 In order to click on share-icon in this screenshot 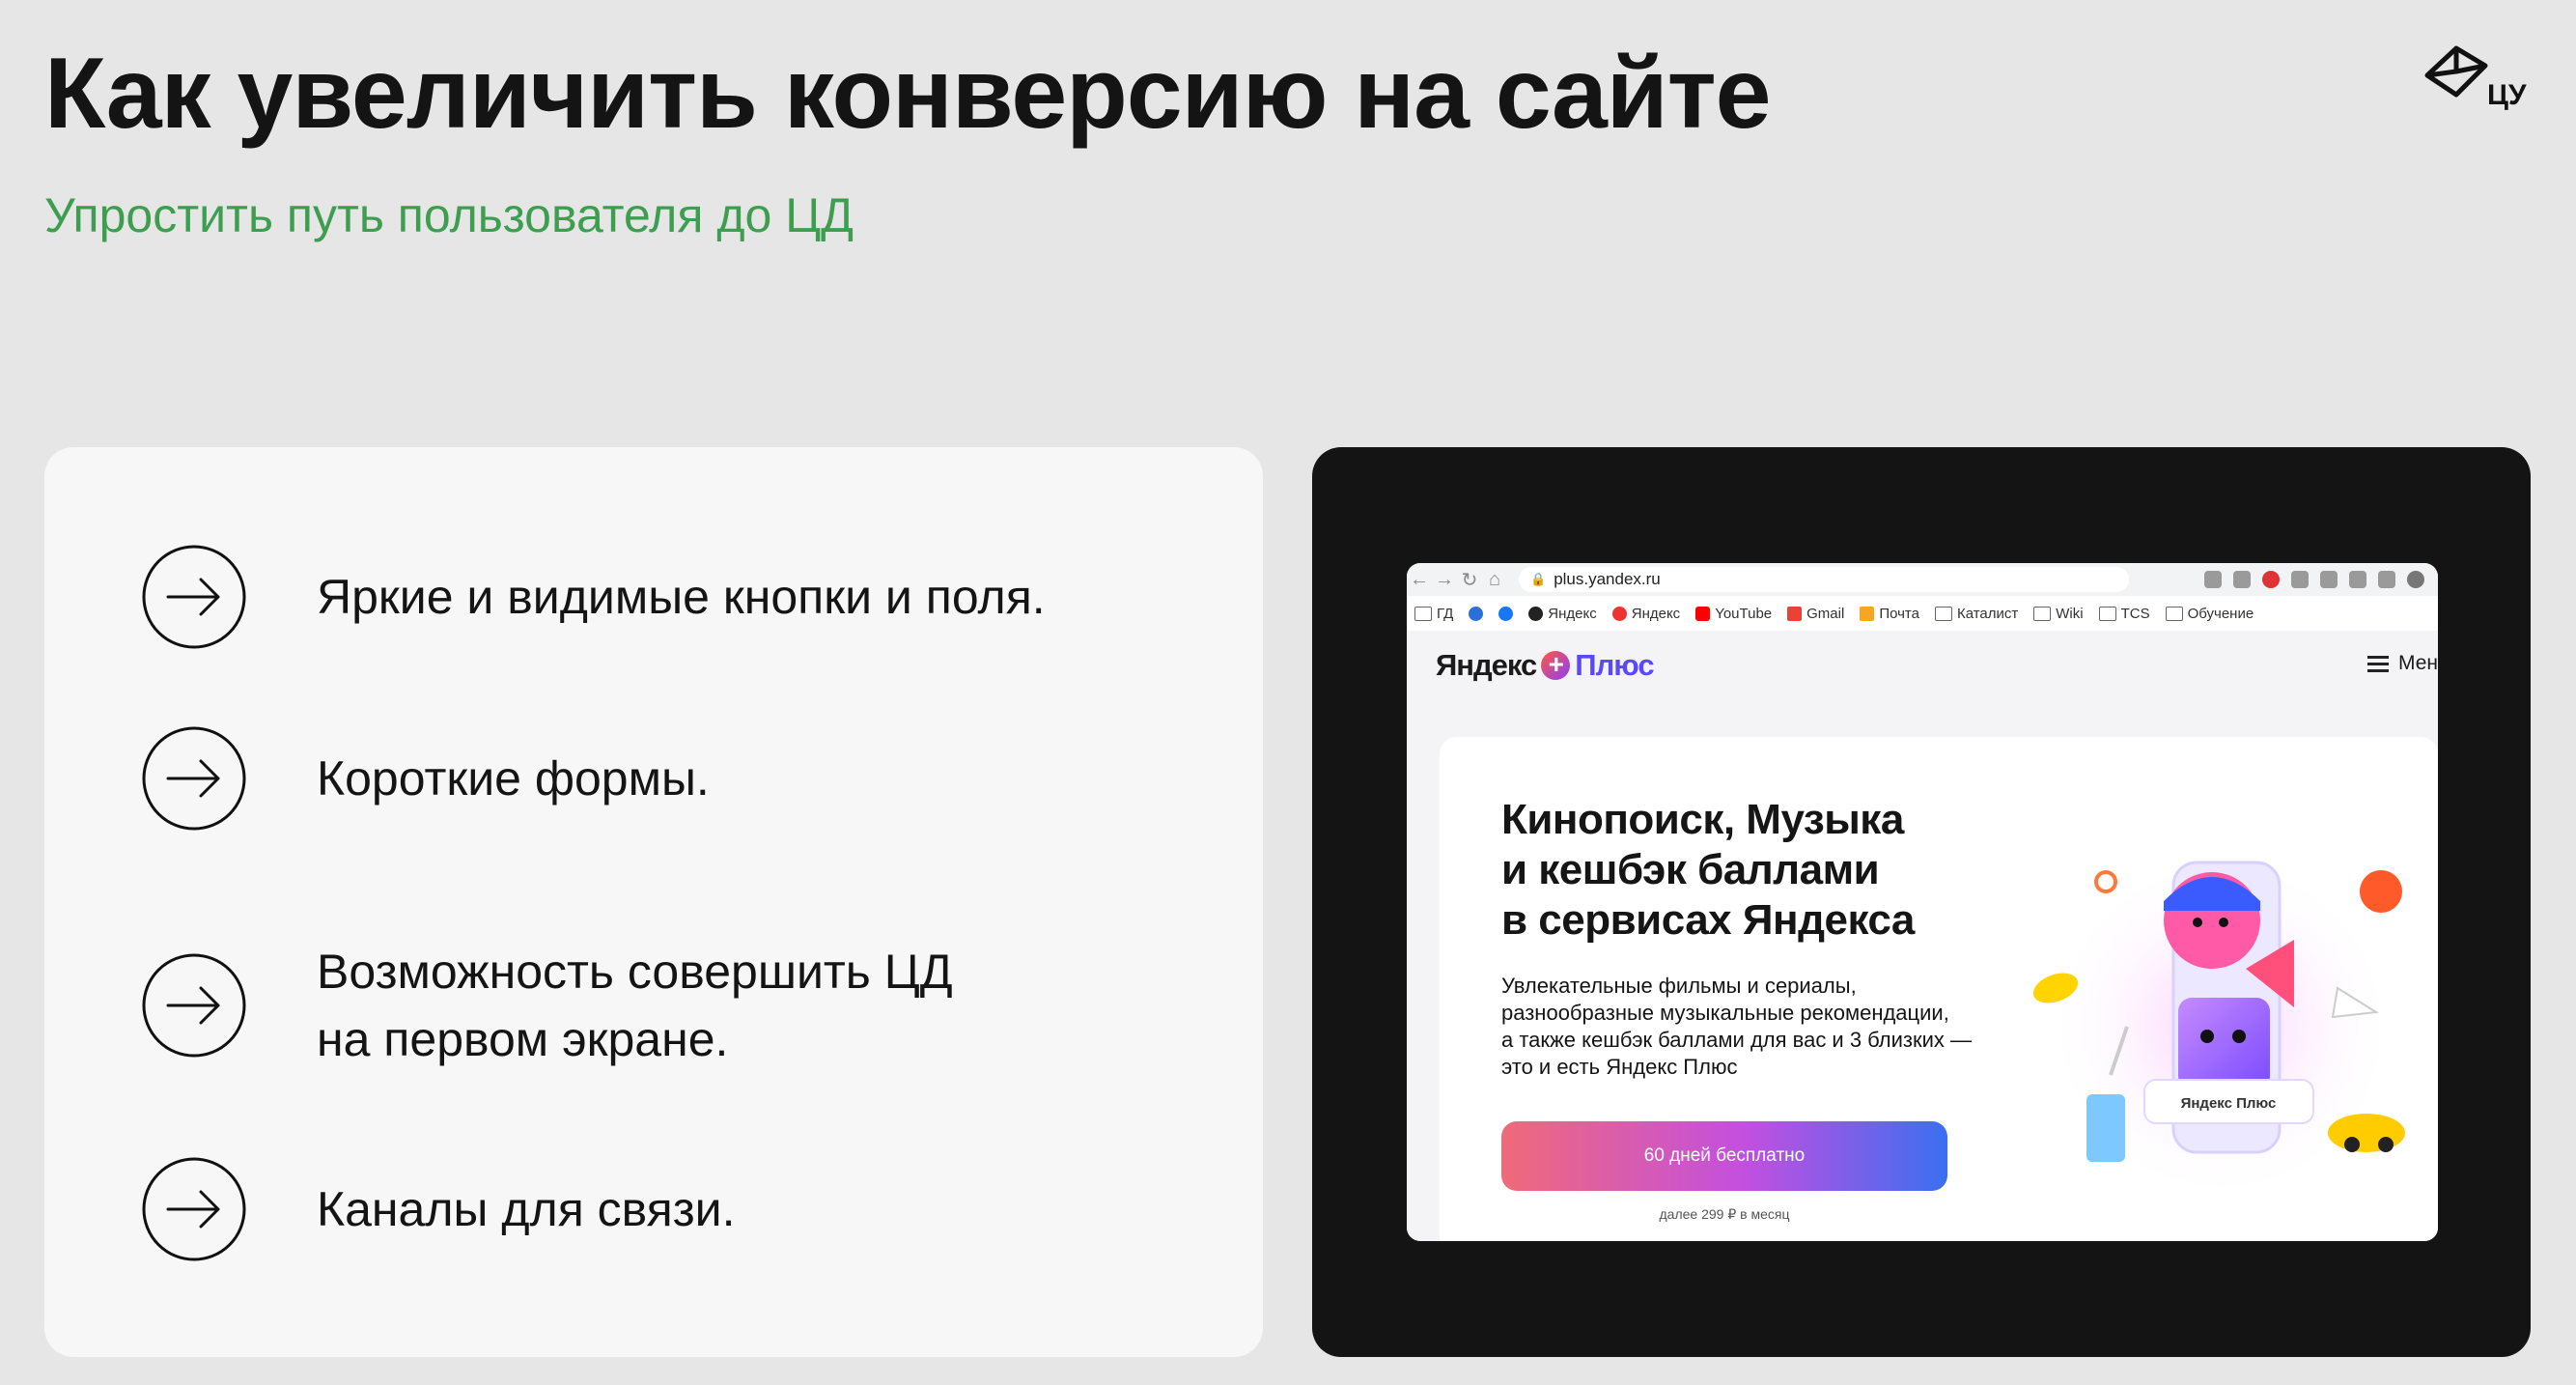, I will do `click(2213, 580)`.